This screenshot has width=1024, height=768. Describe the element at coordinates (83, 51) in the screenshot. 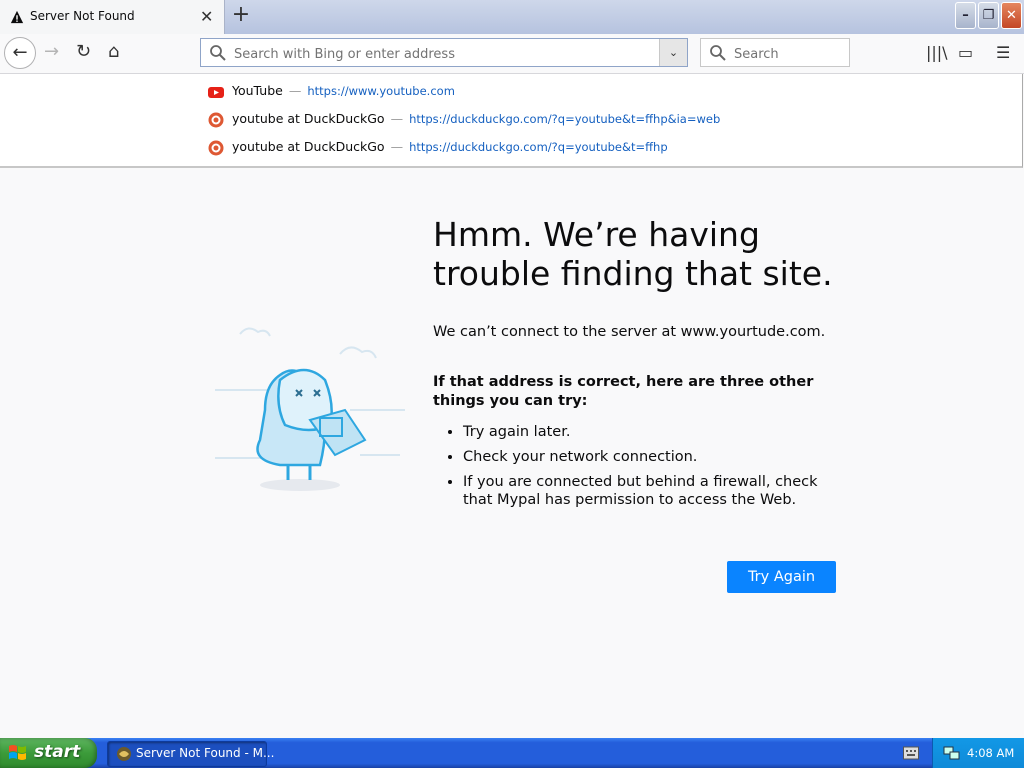

I see `reload-button: ↻` at that location.